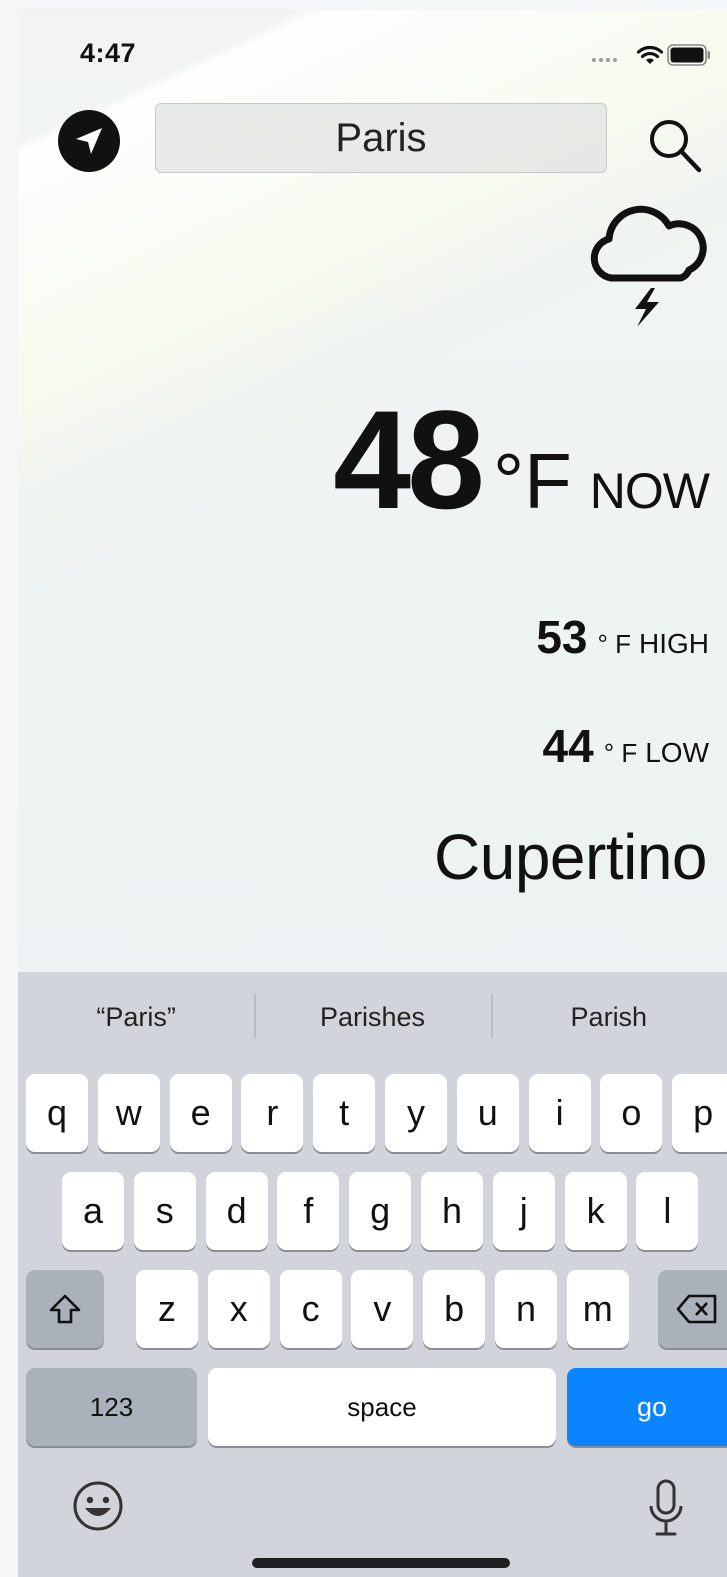  What do you see at coordinates (128, 1113) in the screenshot?
I see `key-w: w` at bounding box center [128, 1113].